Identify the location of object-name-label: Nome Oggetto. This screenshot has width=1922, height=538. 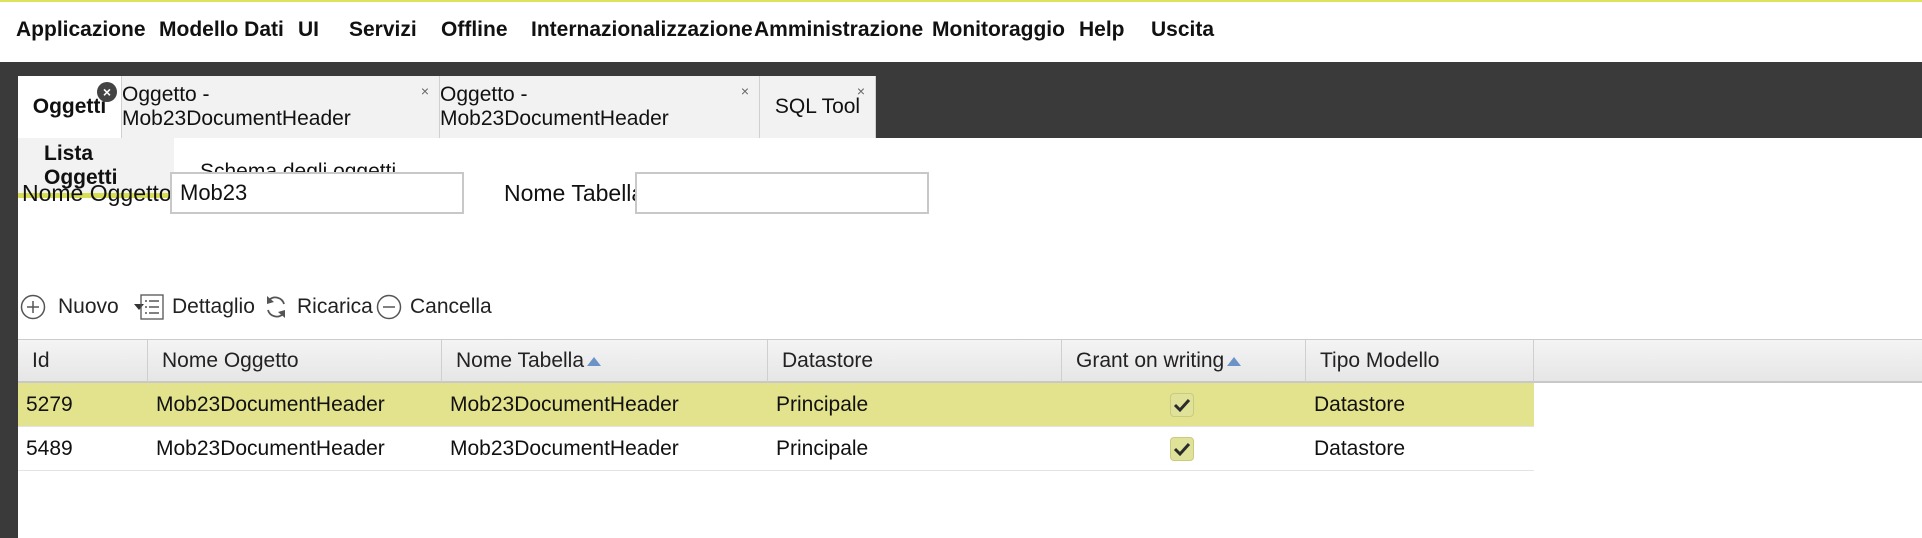
(97, 193).